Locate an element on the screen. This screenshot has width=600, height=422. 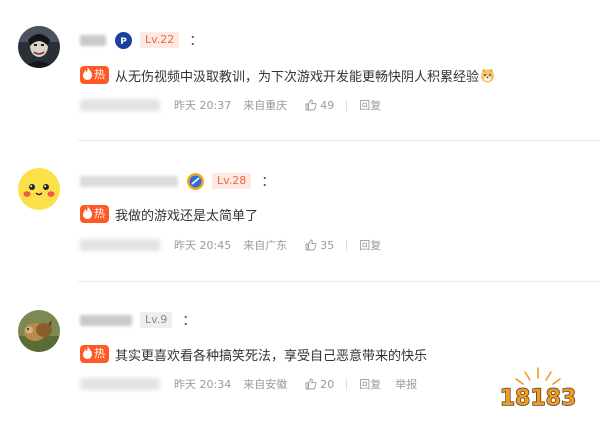
doge-emoji-icon is located at coordinates (488, 75).